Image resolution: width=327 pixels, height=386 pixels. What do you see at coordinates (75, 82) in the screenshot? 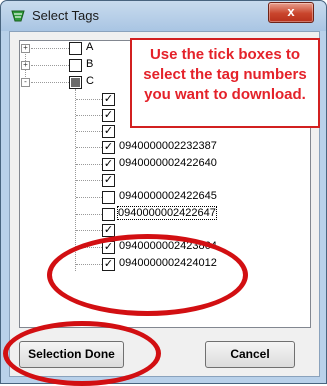
I see `group-checkbox-c` at bounding box center [75, 82].